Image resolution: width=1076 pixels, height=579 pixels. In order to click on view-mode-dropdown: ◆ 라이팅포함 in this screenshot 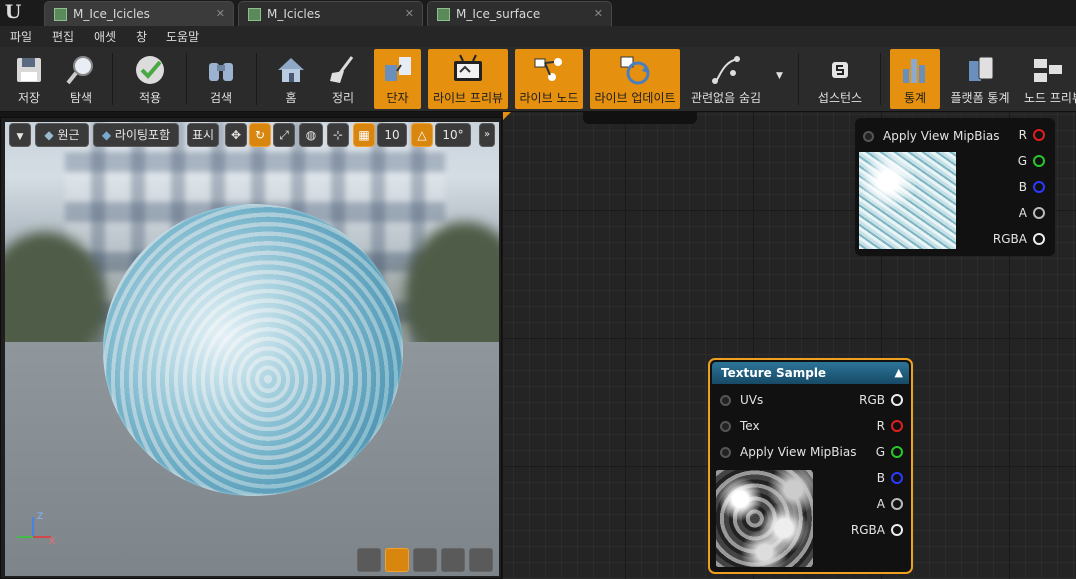, I will do `click(136, 135)`.